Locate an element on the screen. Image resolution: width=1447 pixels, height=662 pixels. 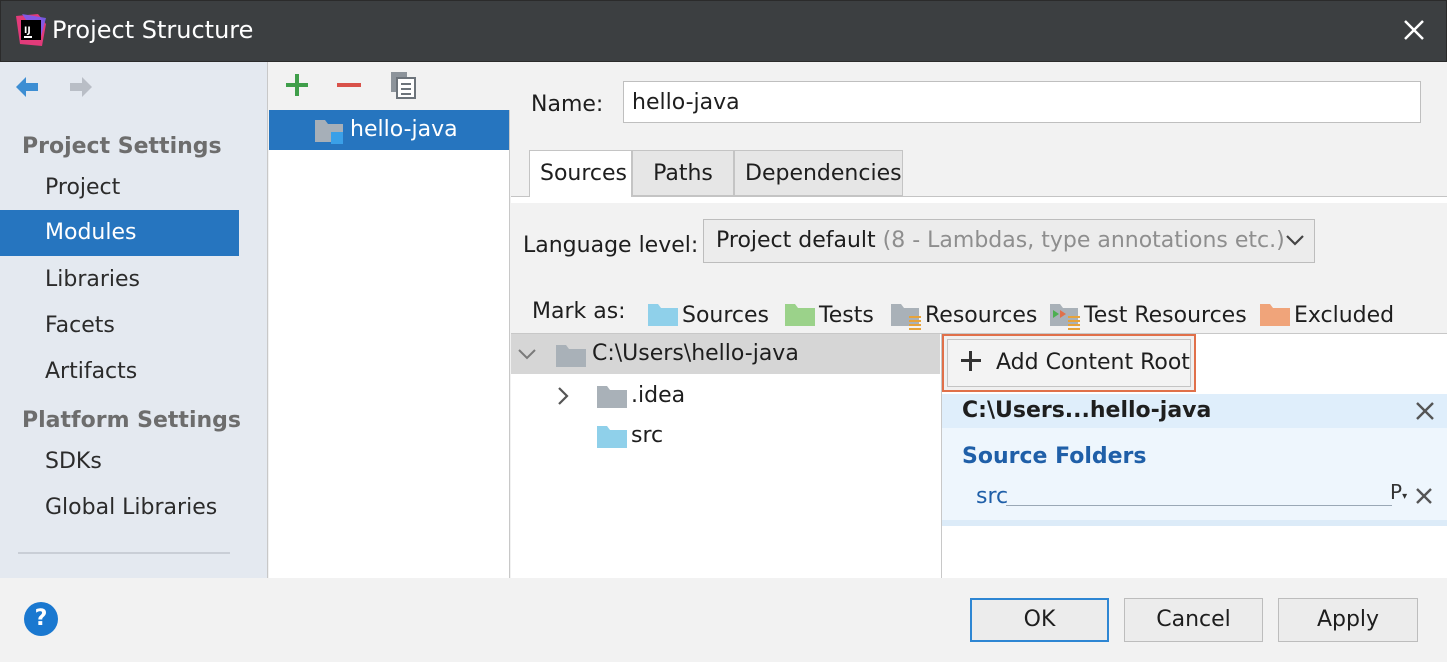
content-root-header: C:\Users...hello-java is located at coordinates (1194, 411).